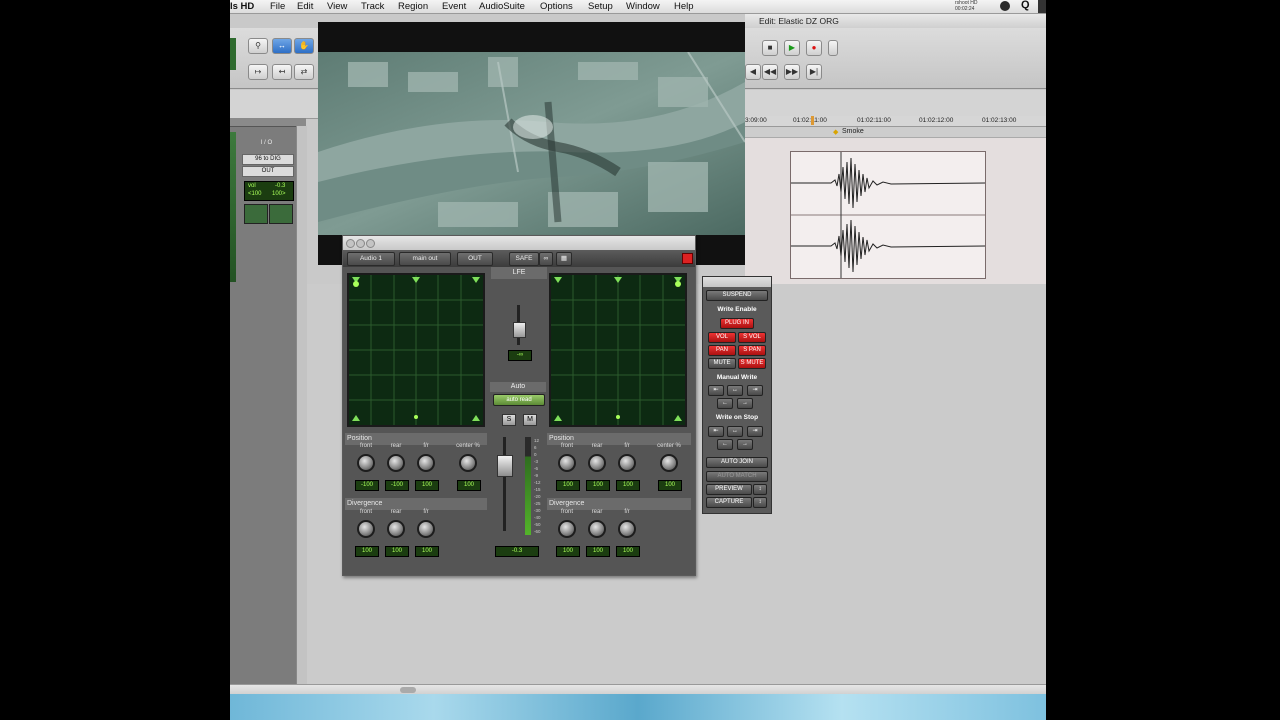 This screenshot has width=1280, height=720. I want to click on send-mute-write-button: S MUTE, so click(752, 363).